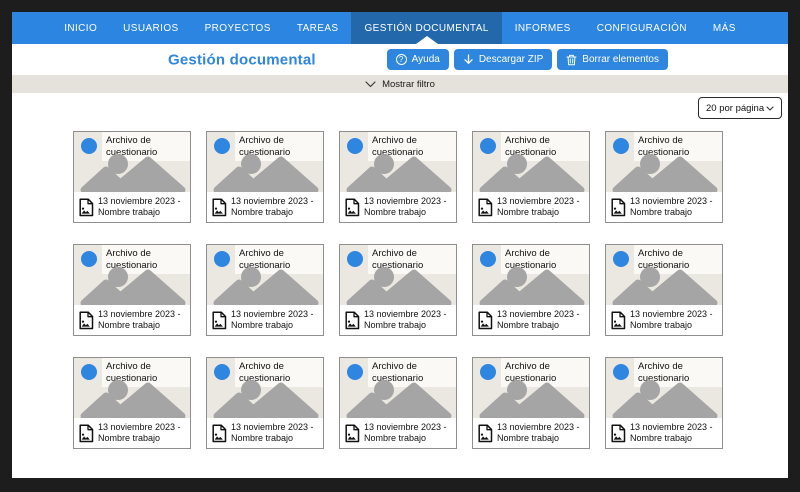 The height and width of the screenshot is (492, 800). What do you see at coordinates (80, 28) in the screenshot?
I see `nav-item-inicio: INICIO` at bounding box center [80, 28].